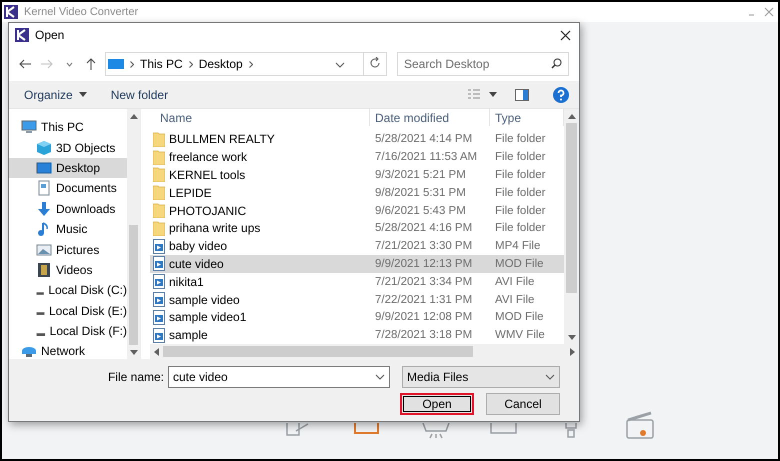 This screenshot has width=780, height=461. I want to click on file-row: KERNEL tools 9/3/2021 5:21 PM File folder, so click(357, 175).